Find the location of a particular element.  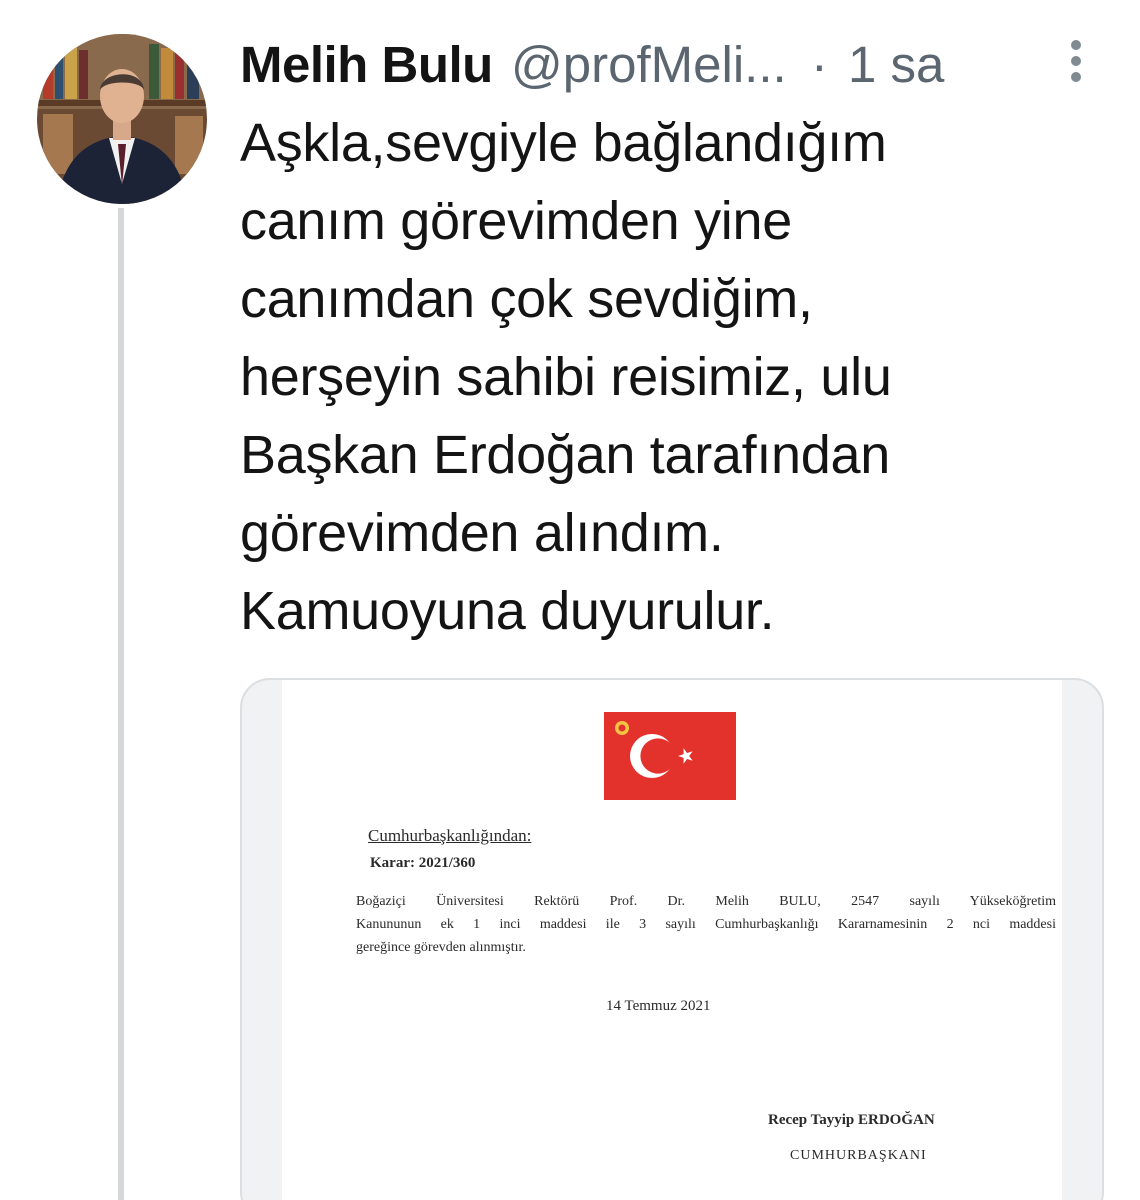

document-signer-title: CUMHURBAŞKANI is located at coordinates (858, 1155).